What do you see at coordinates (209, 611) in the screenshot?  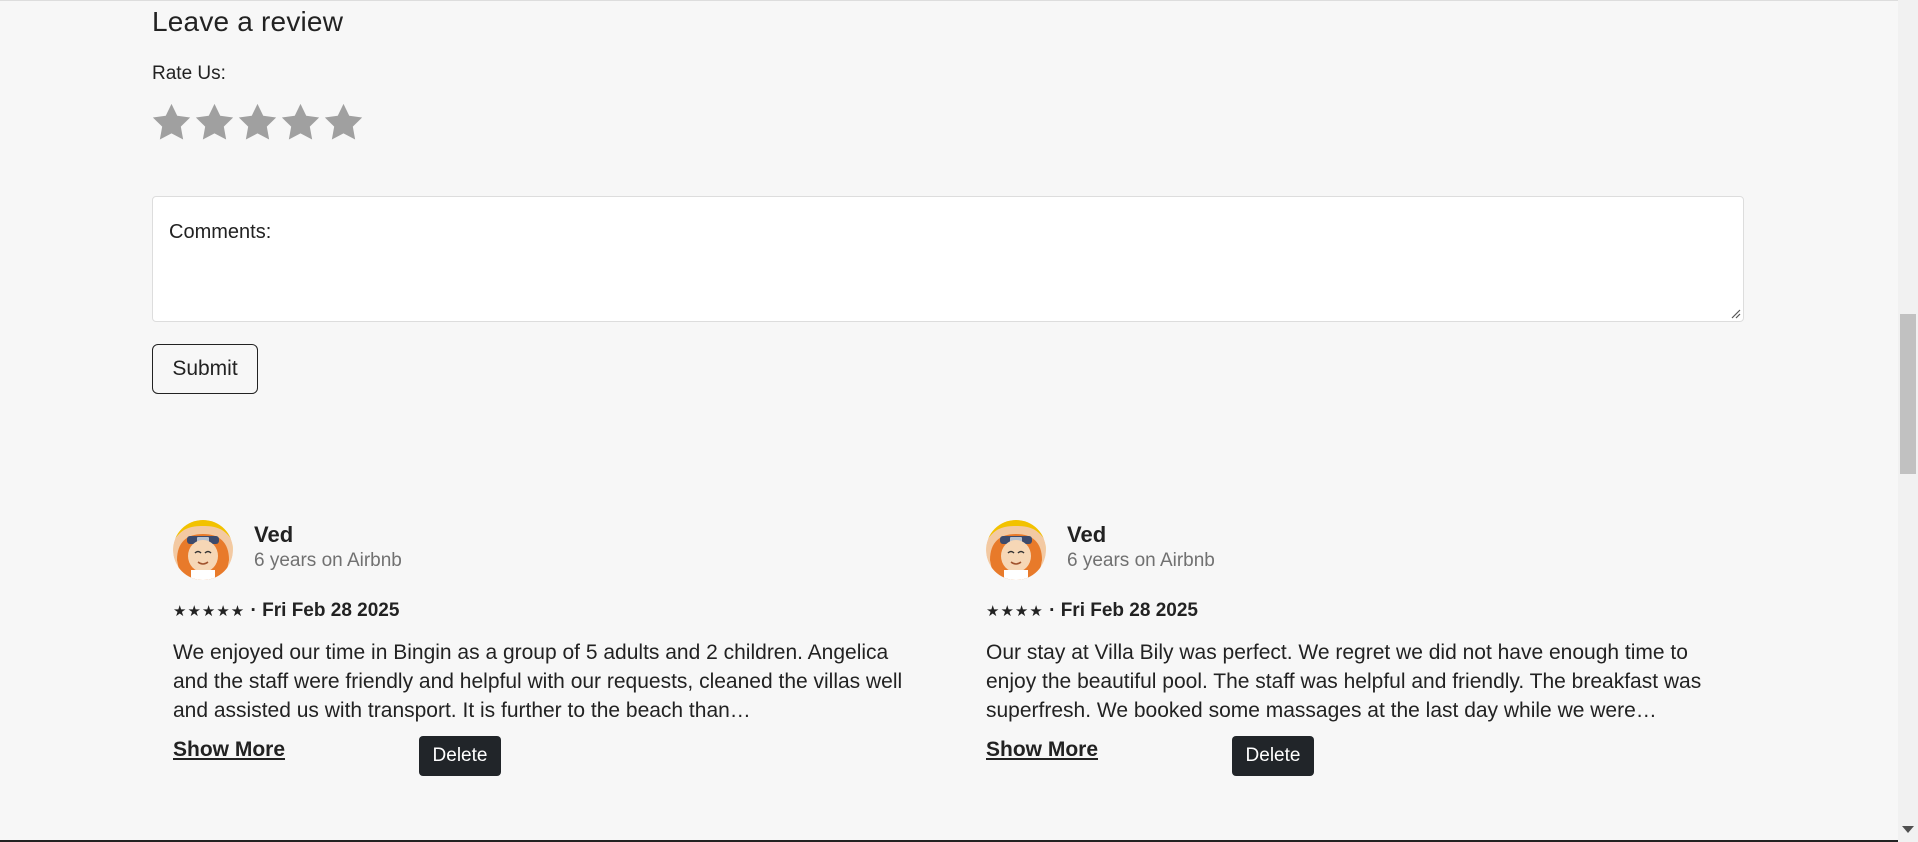 I see `rating-stars: ★★★★★` at bounding box center [209, 611].